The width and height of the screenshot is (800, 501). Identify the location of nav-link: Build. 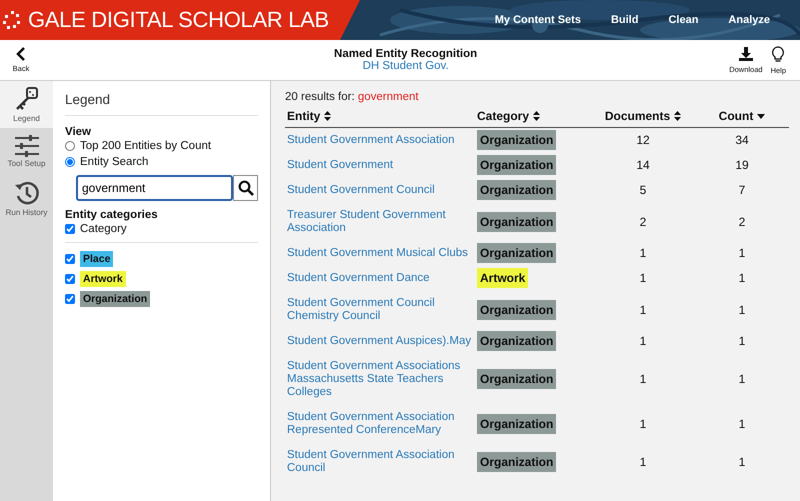
(624, 20).